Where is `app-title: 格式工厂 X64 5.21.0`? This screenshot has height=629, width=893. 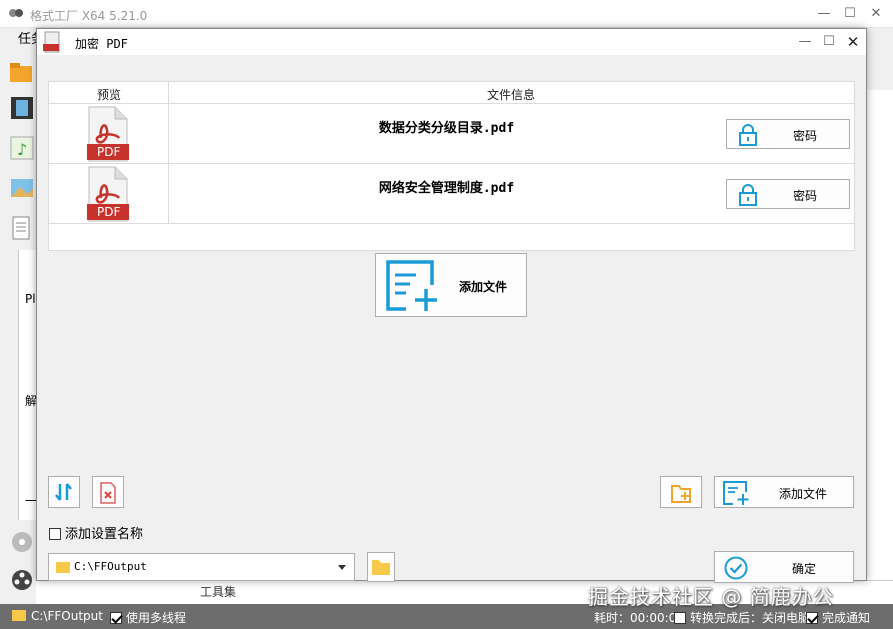
app-title: 格式工厂 X64 5.21.0 is located at coordinates (89, 16).